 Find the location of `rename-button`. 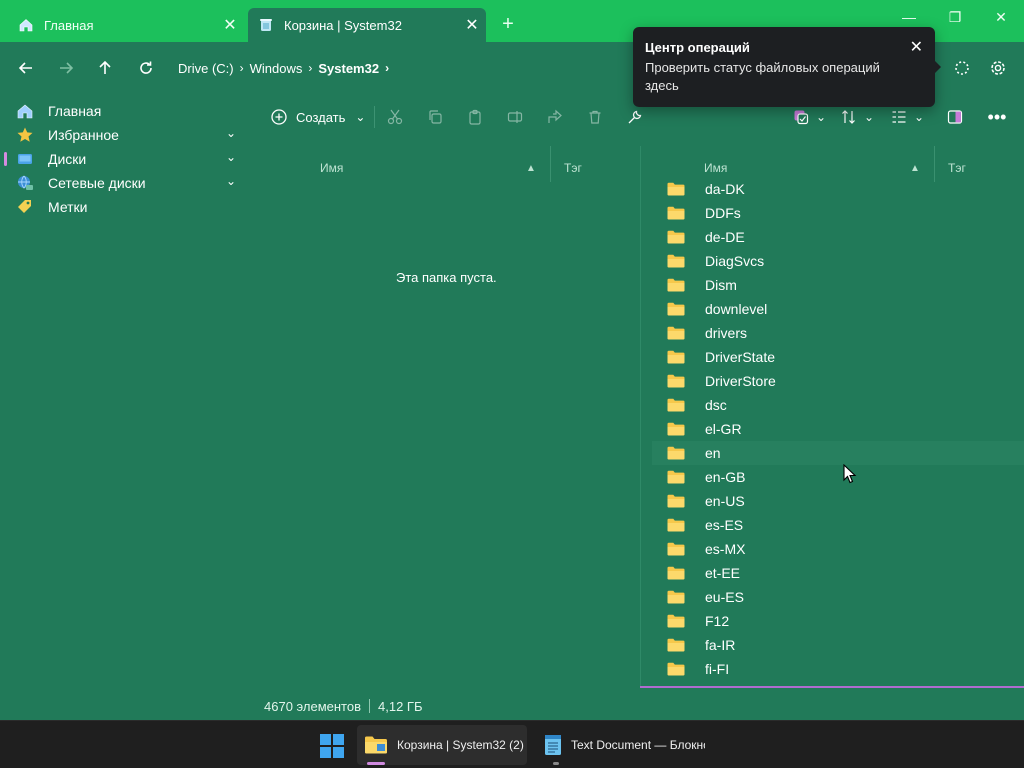

rename-button is located at coordinates (515, 117).